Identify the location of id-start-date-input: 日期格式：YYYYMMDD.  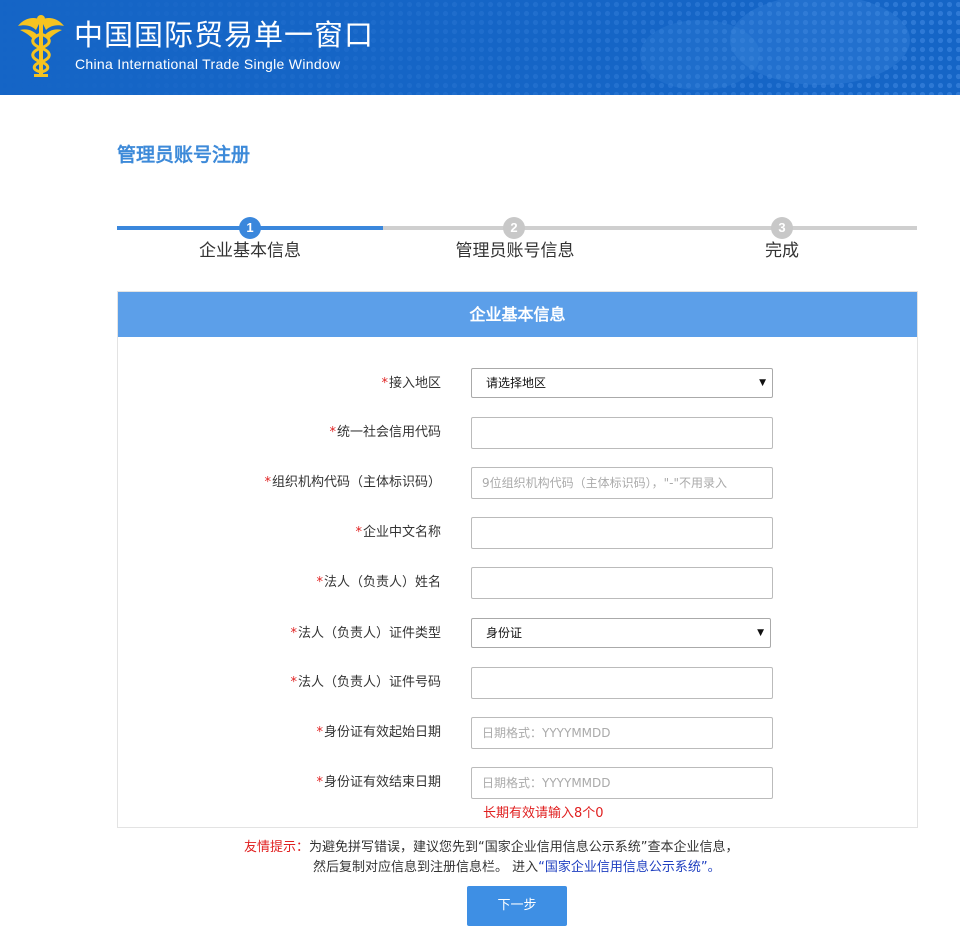
(622, 733).